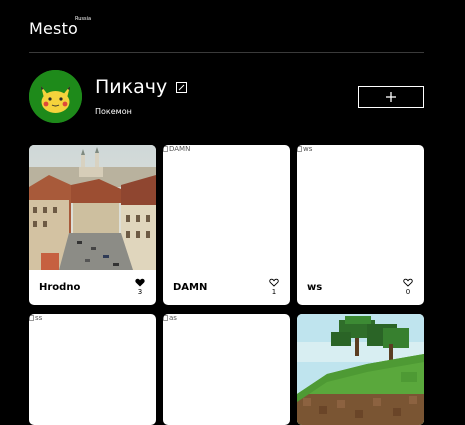 Image resolution: width=465 pixels, height=425 pixels. I want to click on card-image: ss, so click(92, 369).